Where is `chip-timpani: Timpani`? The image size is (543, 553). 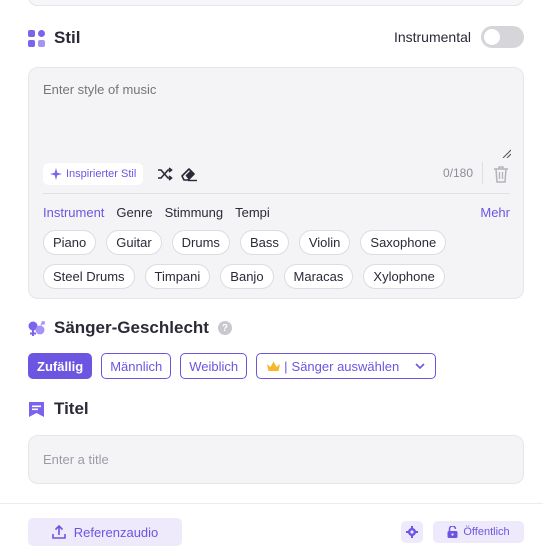
chip-timpani: Timpani is located at coordinates (177, 276).